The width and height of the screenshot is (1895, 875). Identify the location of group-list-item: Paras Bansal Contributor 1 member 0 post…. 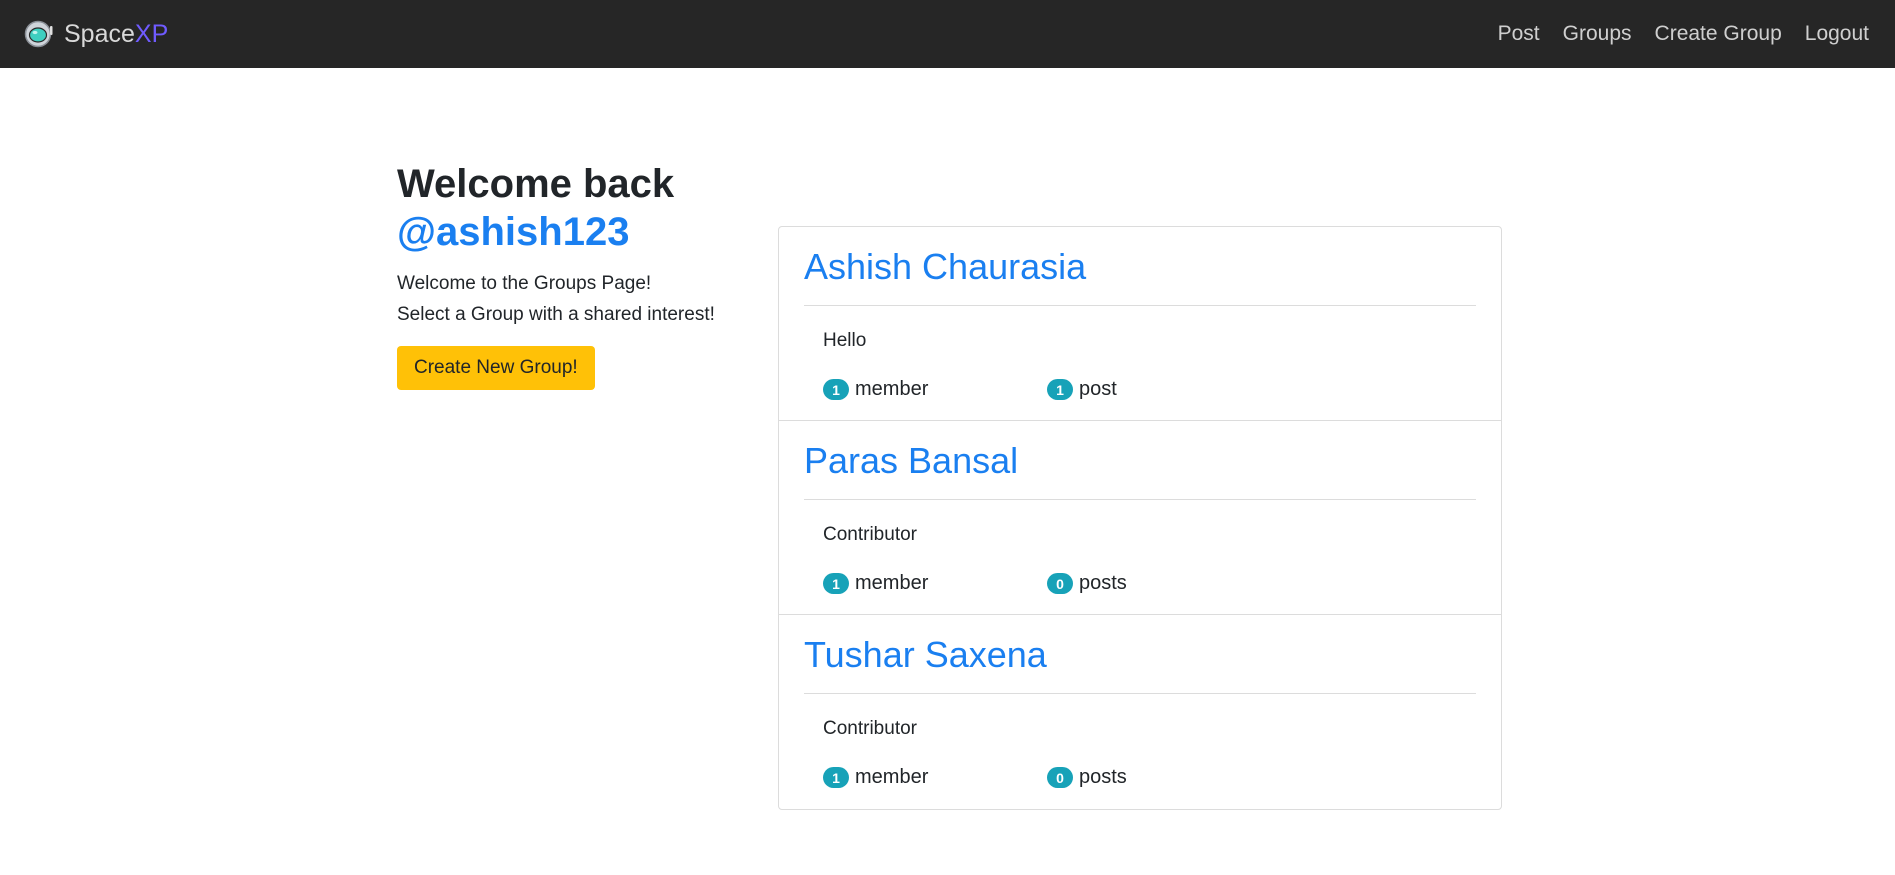
(1140, 518).